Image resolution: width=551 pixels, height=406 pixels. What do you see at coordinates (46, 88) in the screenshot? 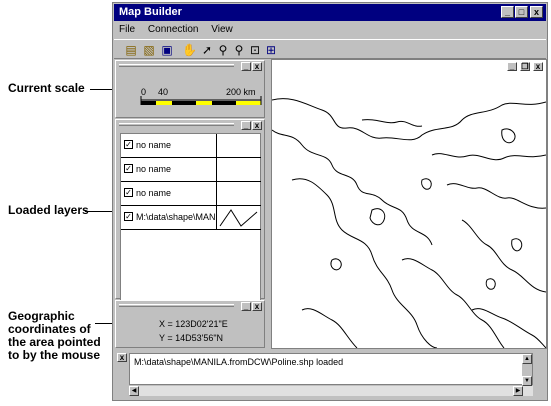
I see `callout-current-scale: Current scale` at bounding box center [46, 88].